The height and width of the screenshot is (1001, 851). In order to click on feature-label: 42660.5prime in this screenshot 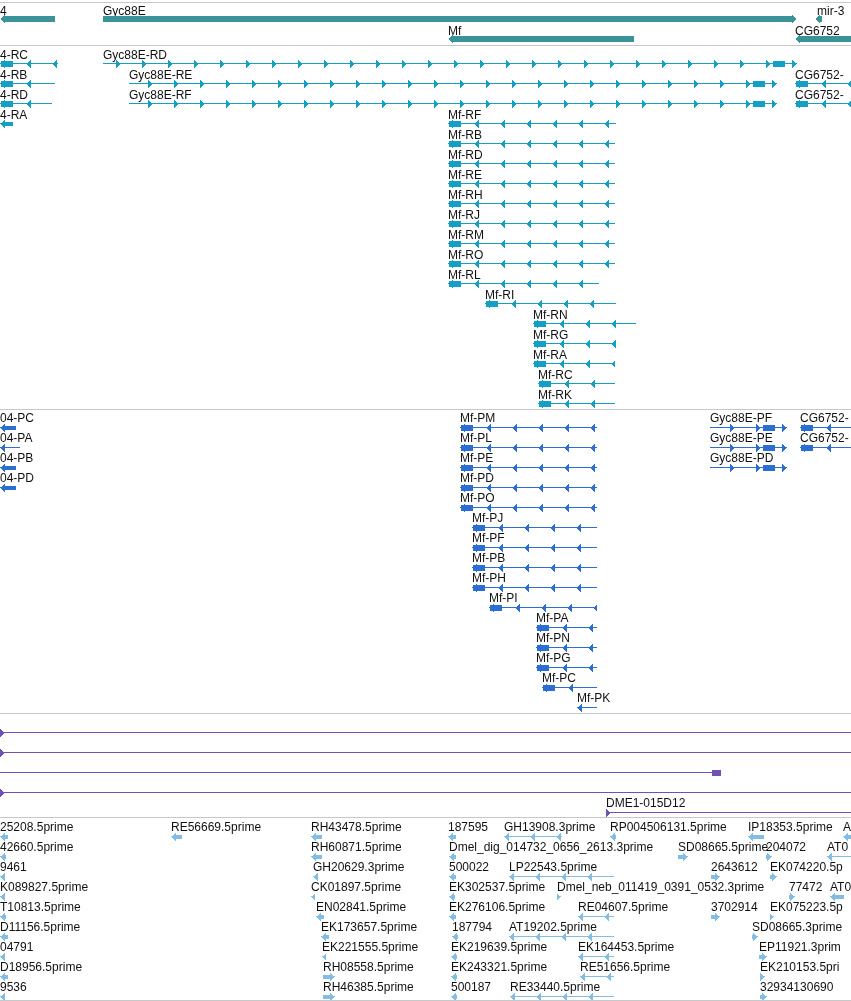, I will do `click(37, 847)`.